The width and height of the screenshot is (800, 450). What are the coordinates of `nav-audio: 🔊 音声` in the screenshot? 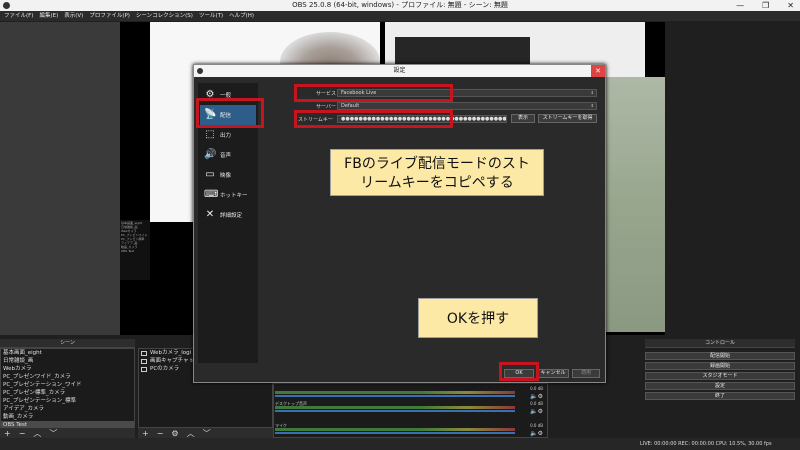 It's located at (228, 155).